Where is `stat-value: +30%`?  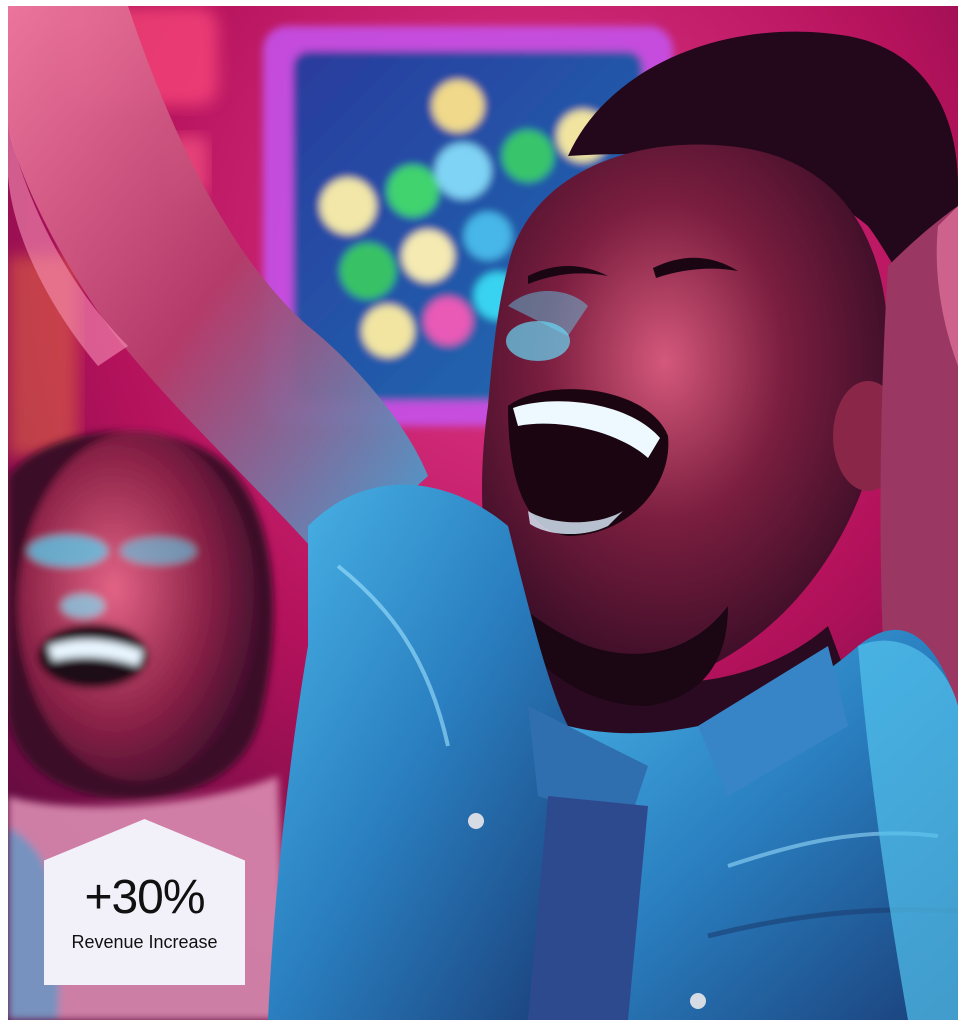
stat-value: +30% is located at coordinates (144, 897).